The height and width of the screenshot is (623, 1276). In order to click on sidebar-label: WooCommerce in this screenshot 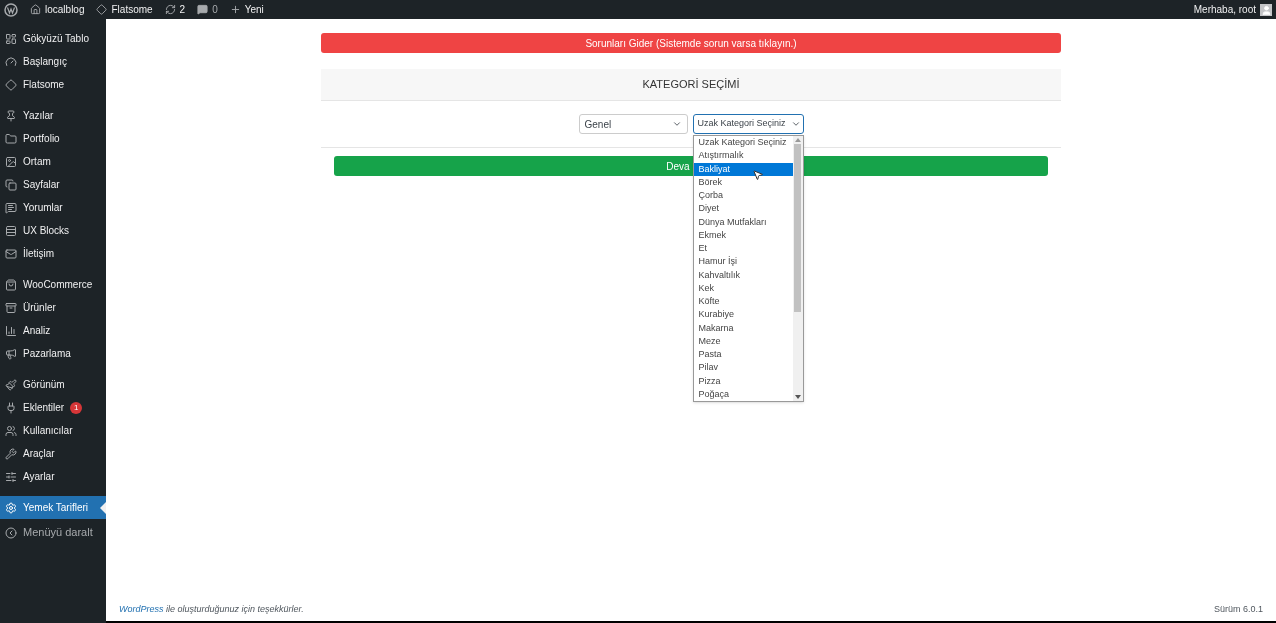, I will do `click(58, 285)`.